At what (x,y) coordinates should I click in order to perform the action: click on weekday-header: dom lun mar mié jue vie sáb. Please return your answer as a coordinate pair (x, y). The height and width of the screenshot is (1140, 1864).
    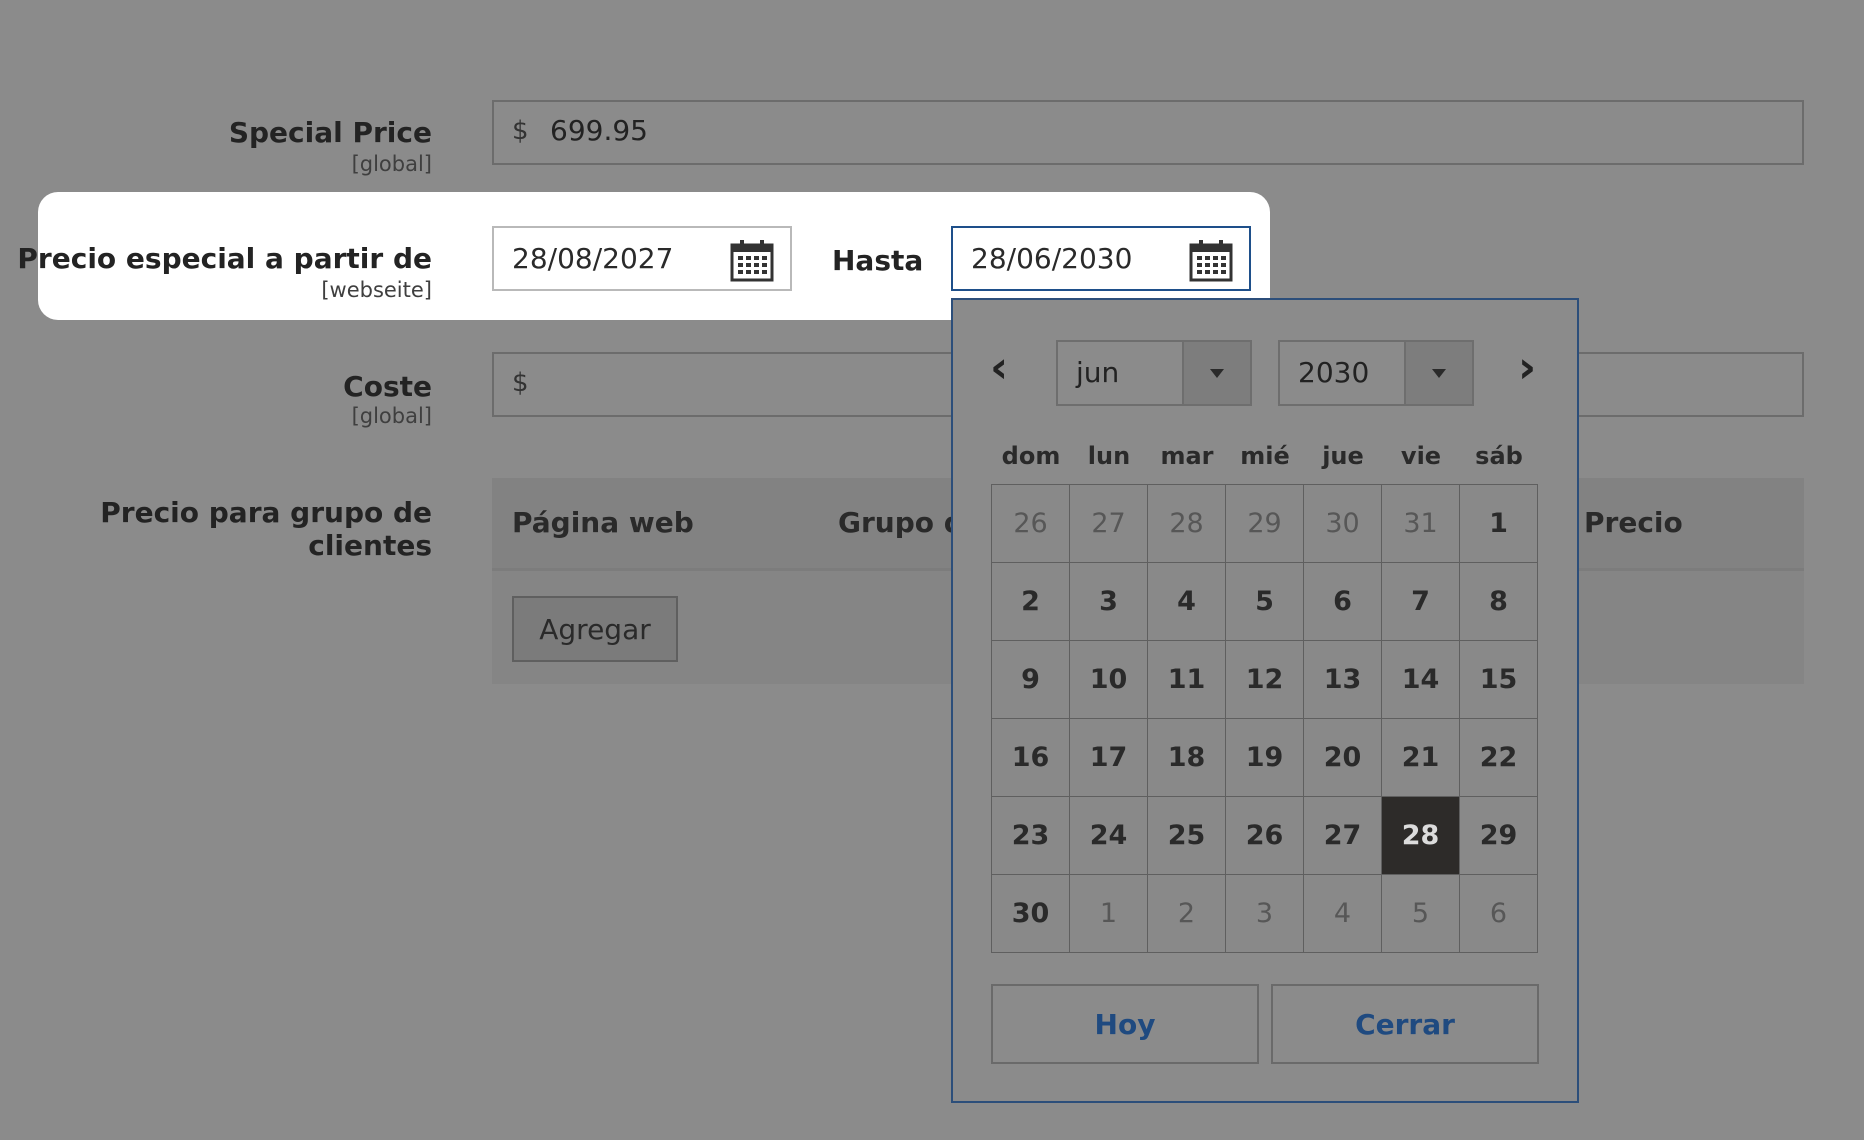
    Looking at the image, I should click on (1265, 456).